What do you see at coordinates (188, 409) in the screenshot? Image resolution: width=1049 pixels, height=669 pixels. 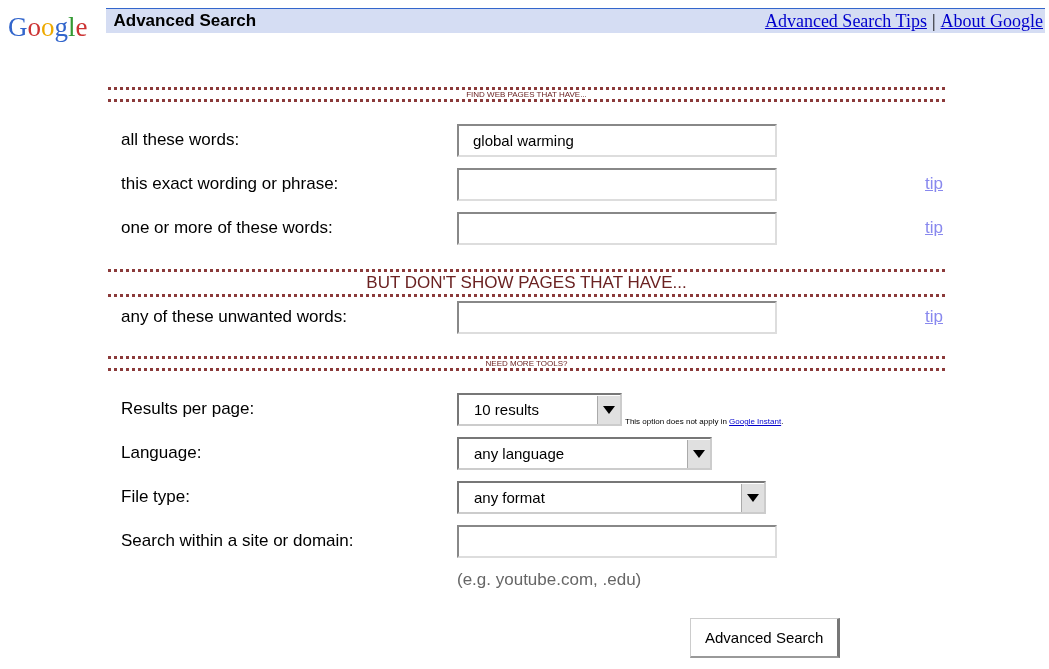 I see `field-label: Results per page:` at bounding box center [188, 409].